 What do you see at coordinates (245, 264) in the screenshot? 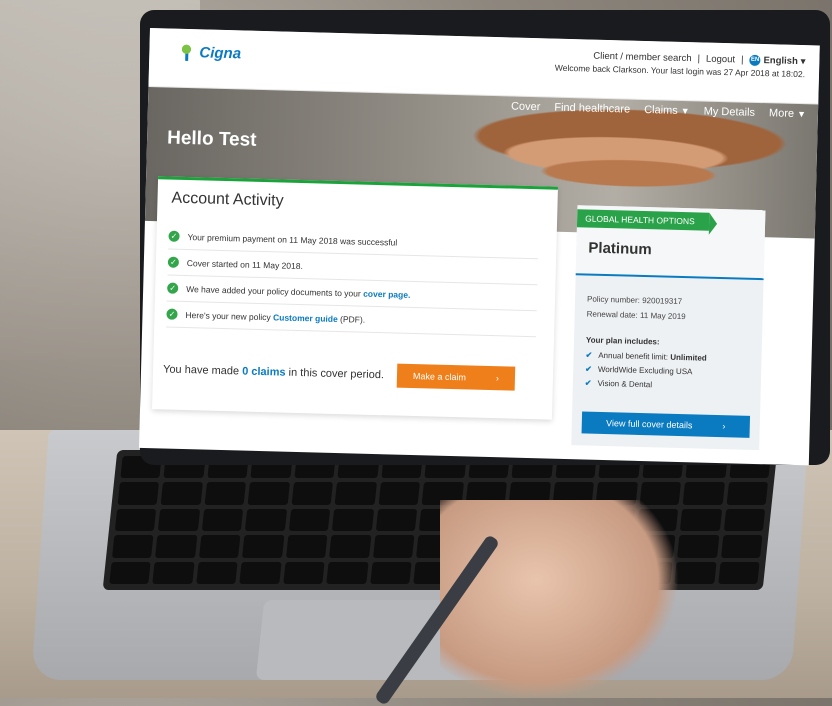
I see `activity-text: Cover started on 11 May 2018.` at bounding box center [245, 264].